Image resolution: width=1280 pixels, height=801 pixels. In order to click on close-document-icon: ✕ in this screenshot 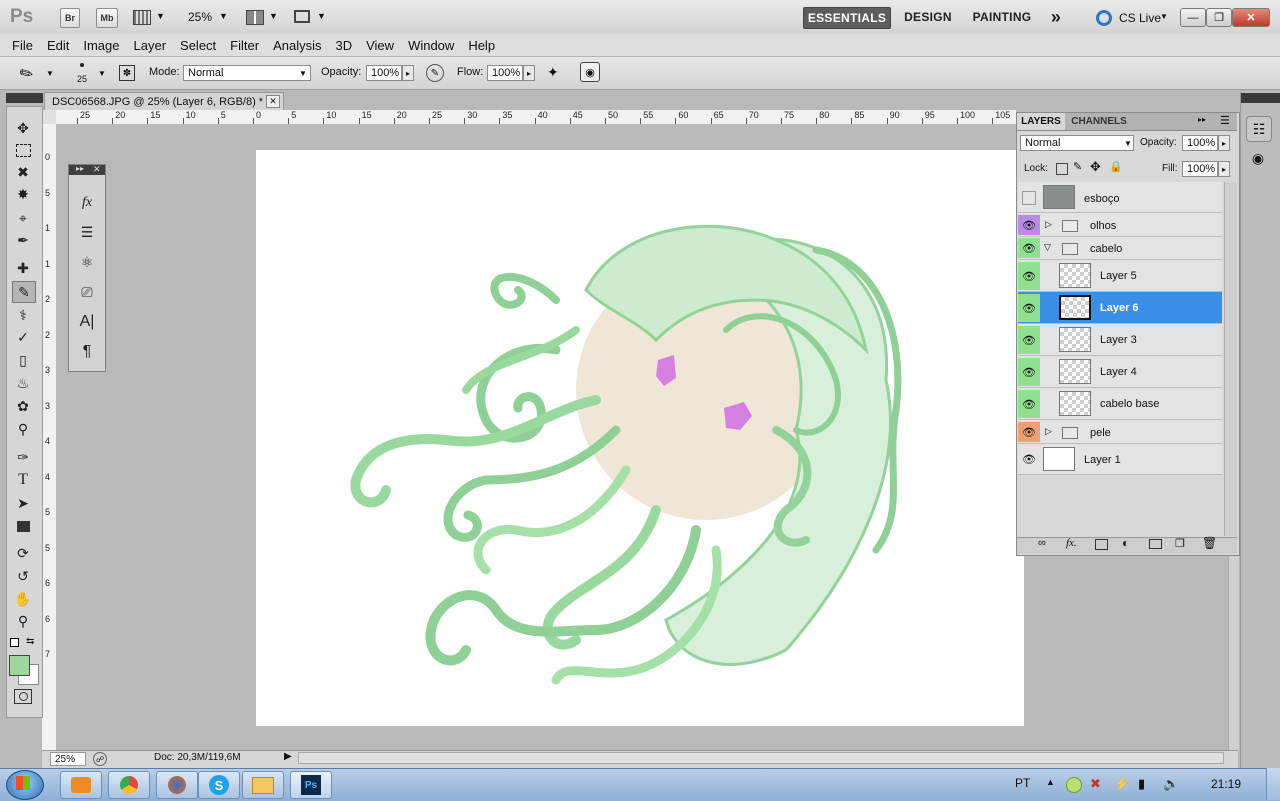, I will do `click(273, 101)`.